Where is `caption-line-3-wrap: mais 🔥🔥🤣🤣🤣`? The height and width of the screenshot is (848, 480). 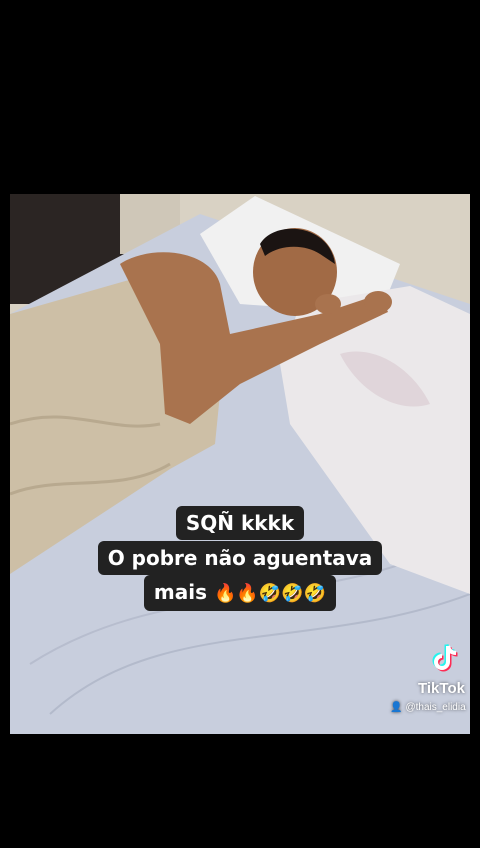
caption-line-3-wrap: mais 🔥🔥🤣🤣🤣 is located at coordinates (240, 593).